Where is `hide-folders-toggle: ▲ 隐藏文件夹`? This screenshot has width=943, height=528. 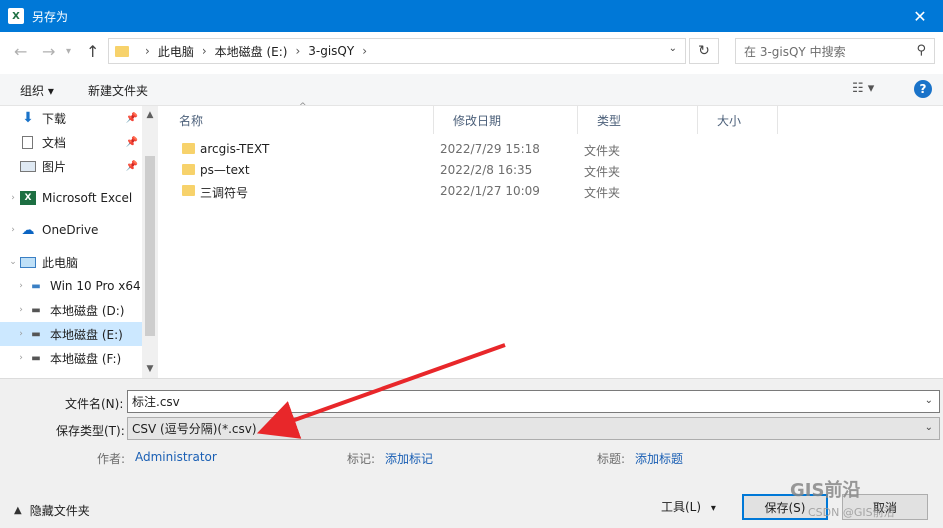 hide-folders-toggle: ▲ 隐藏文件夹 is located at coordinates (52, 510).